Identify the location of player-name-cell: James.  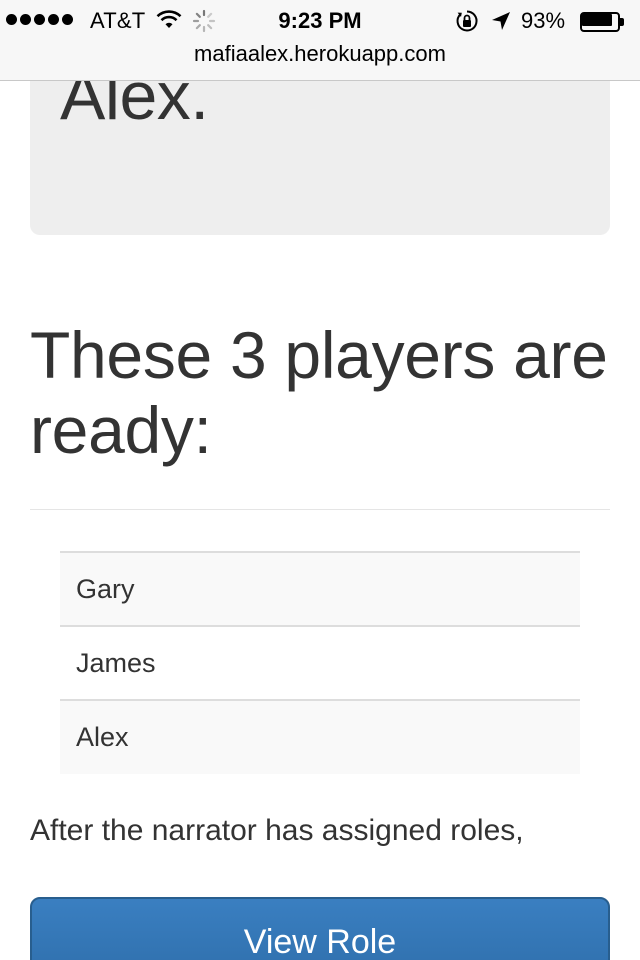
(320, 662).